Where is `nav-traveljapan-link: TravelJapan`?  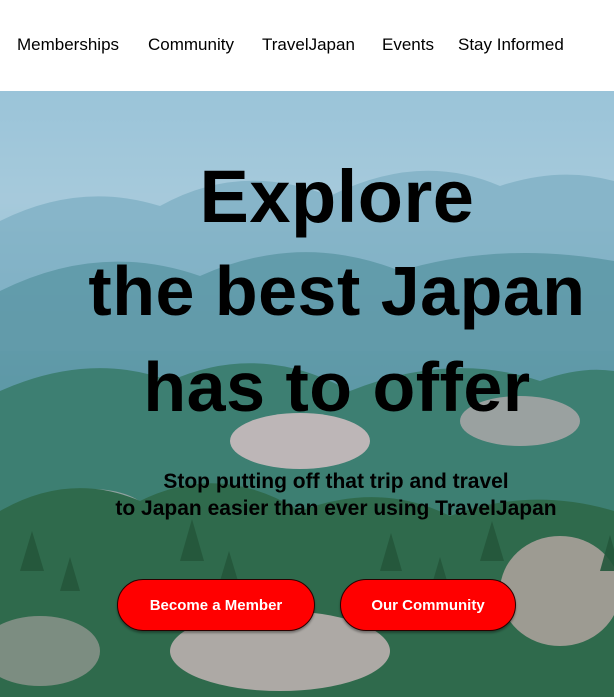 nav-traveljapan-link: TravelJapan is located at coordinates (308, 45).